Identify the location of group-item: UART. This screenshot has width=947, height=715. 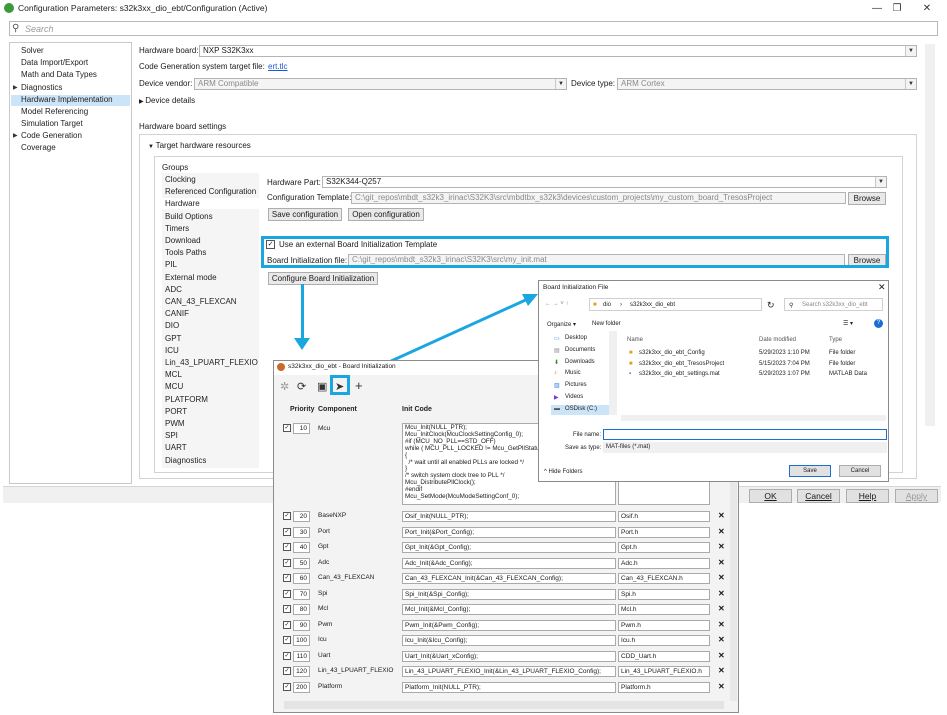
(176, 447).